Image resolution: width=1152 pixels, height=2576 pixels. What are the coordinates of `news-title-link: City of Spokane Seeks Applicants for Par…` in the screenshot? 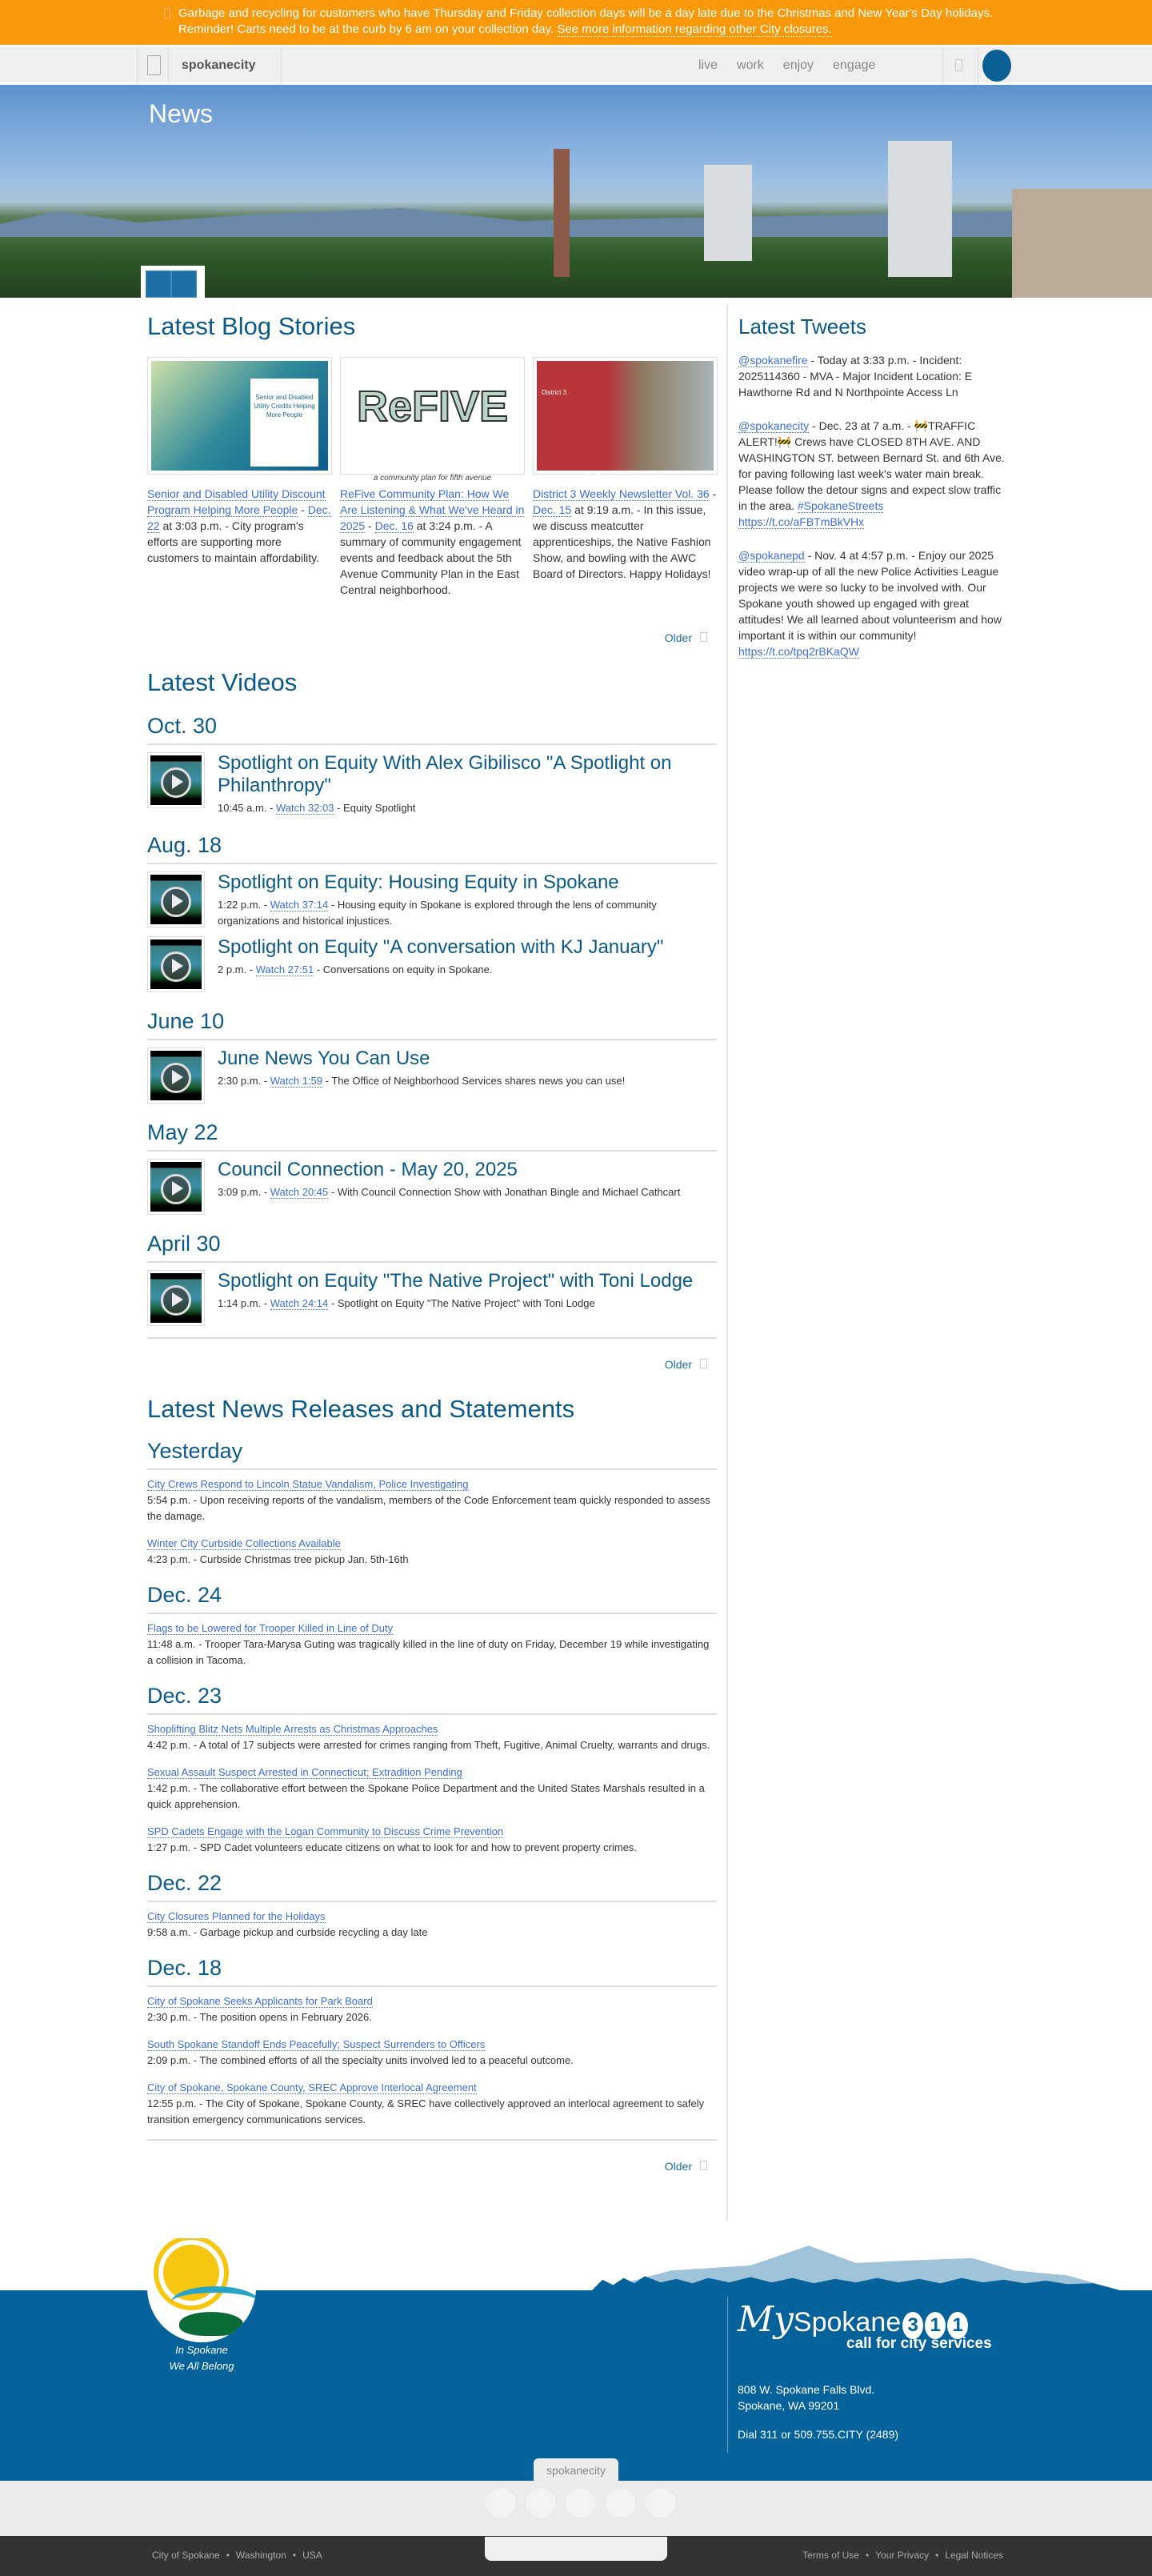 It's located at (260, 2001).